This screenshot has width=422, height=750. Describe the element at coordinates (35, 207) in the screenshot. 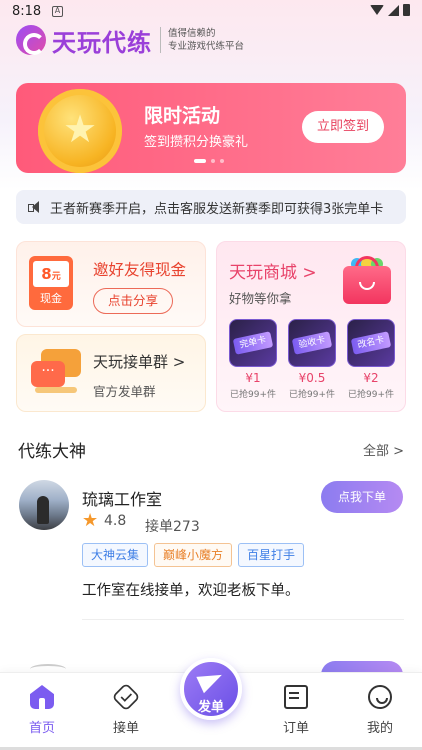

I see `speaker-icon` at that location.